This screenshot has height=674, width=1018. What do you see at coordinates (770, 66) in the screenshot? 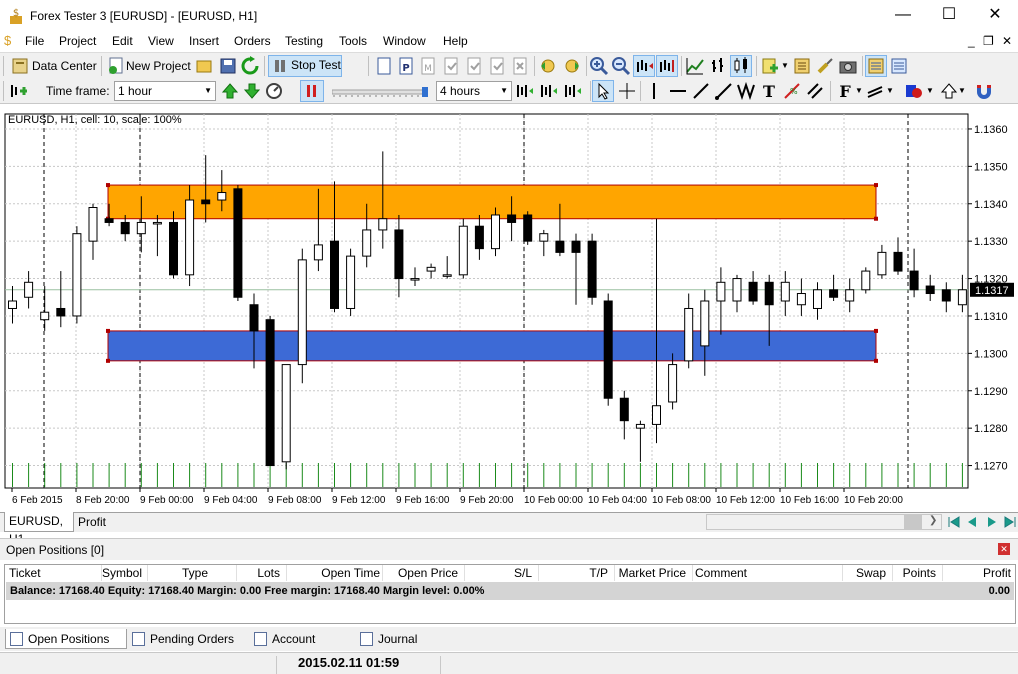
I see `add-indicator-icon` at bounding box center [770, 66].